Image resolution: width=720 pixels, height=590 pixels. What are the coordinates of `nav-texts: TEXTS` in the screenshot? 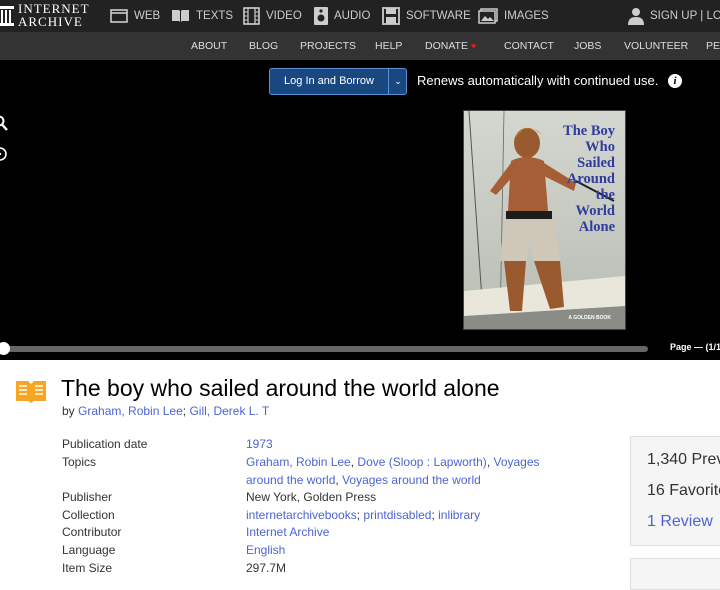 It's located at (202, 16).